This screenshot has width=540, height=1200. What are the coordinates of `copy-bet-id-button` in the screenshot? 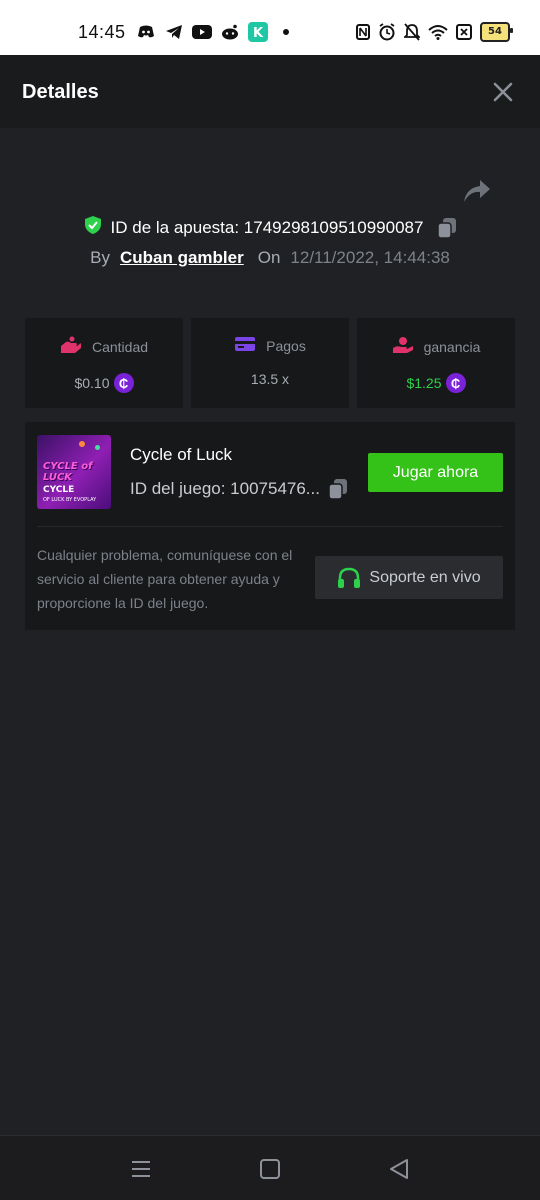 It's located at (447, 228).